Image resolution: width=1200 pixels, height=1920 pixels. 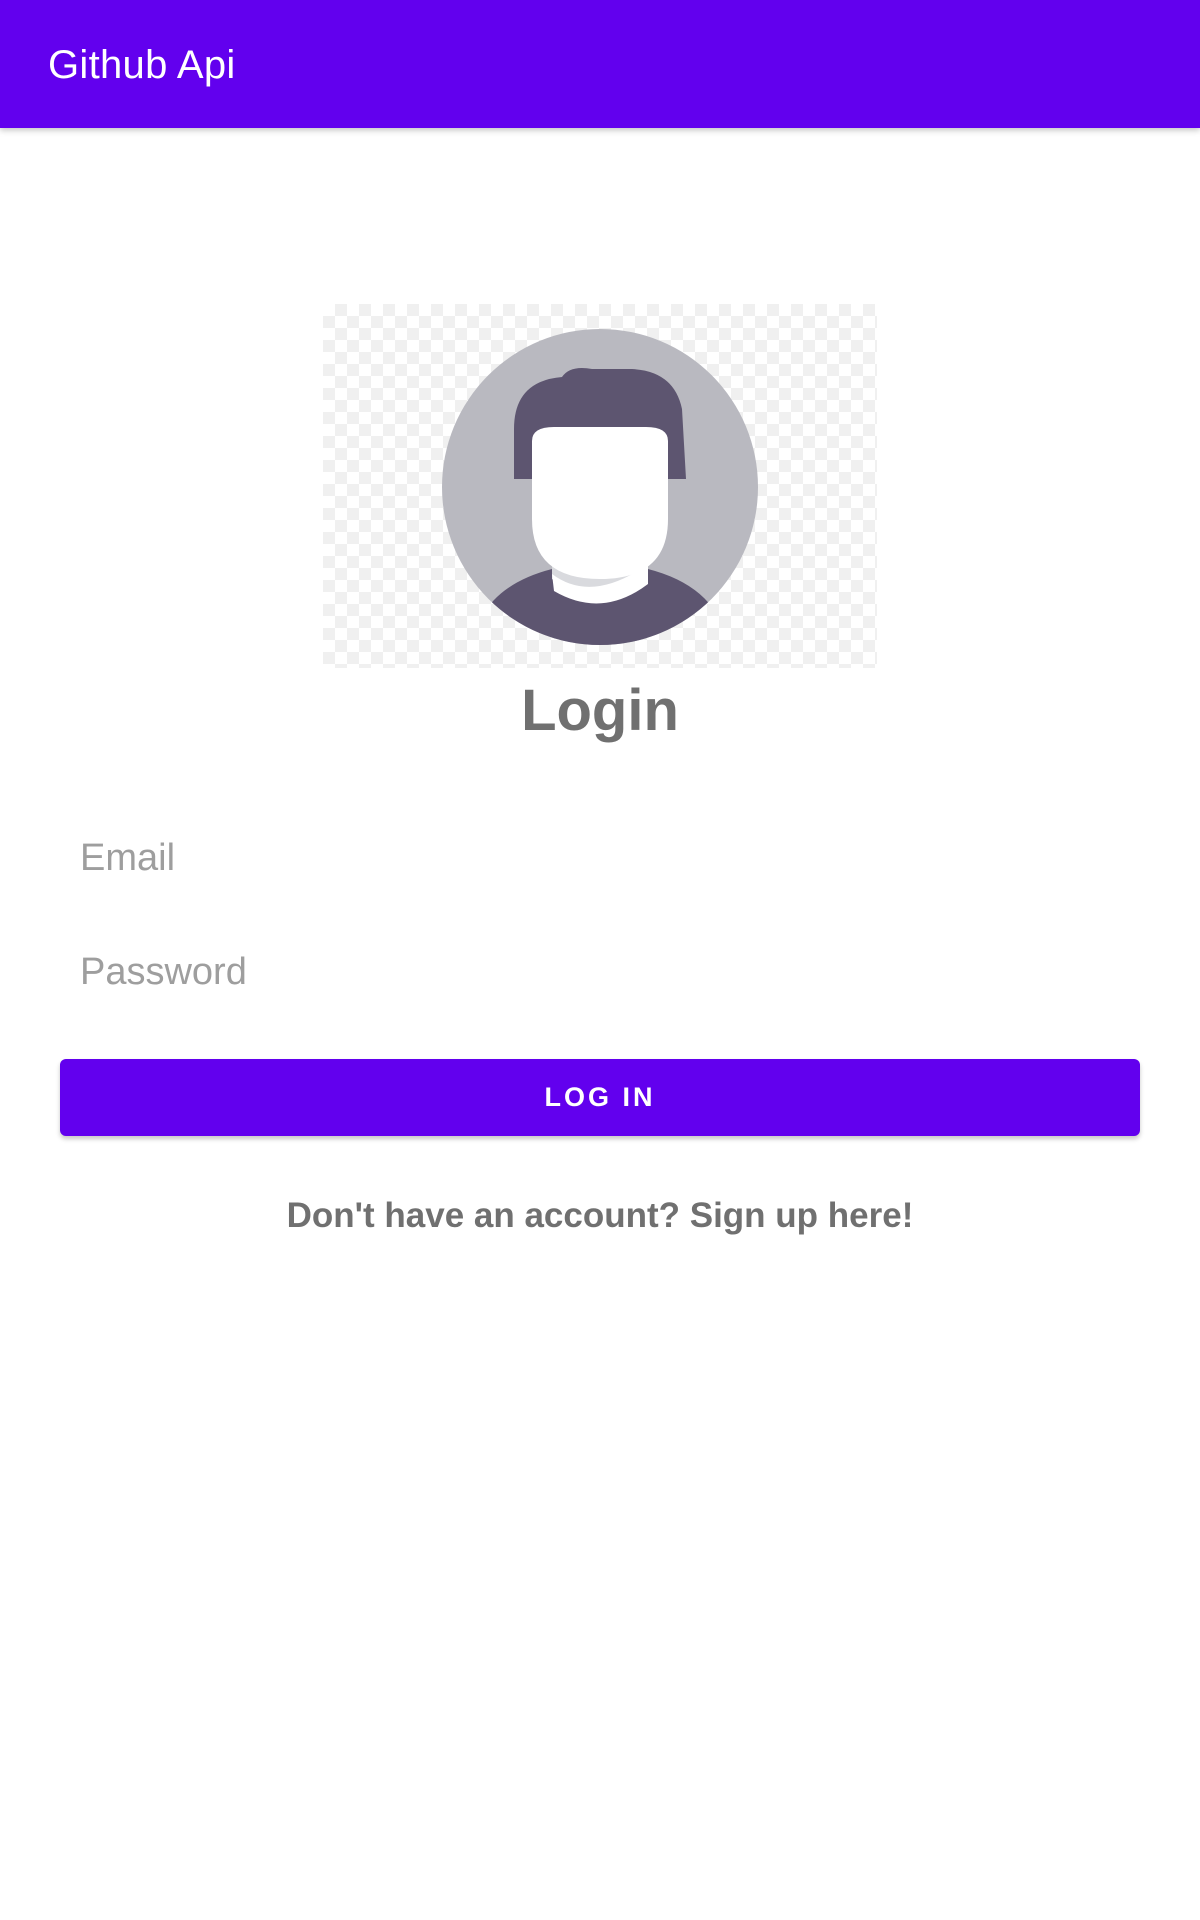 I want to click on signup-link: Don't have an account? Sign up here!, so click(x=600, y=1216).